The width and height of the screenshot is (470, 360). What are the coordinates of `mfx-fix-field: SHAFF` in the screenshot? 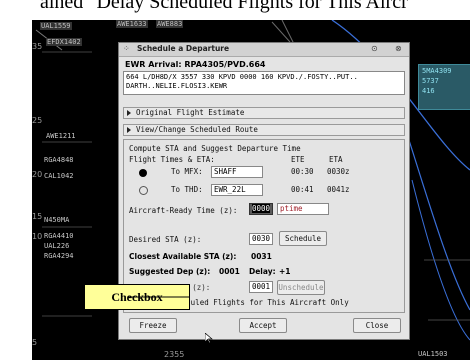 It's located at (237, 172).